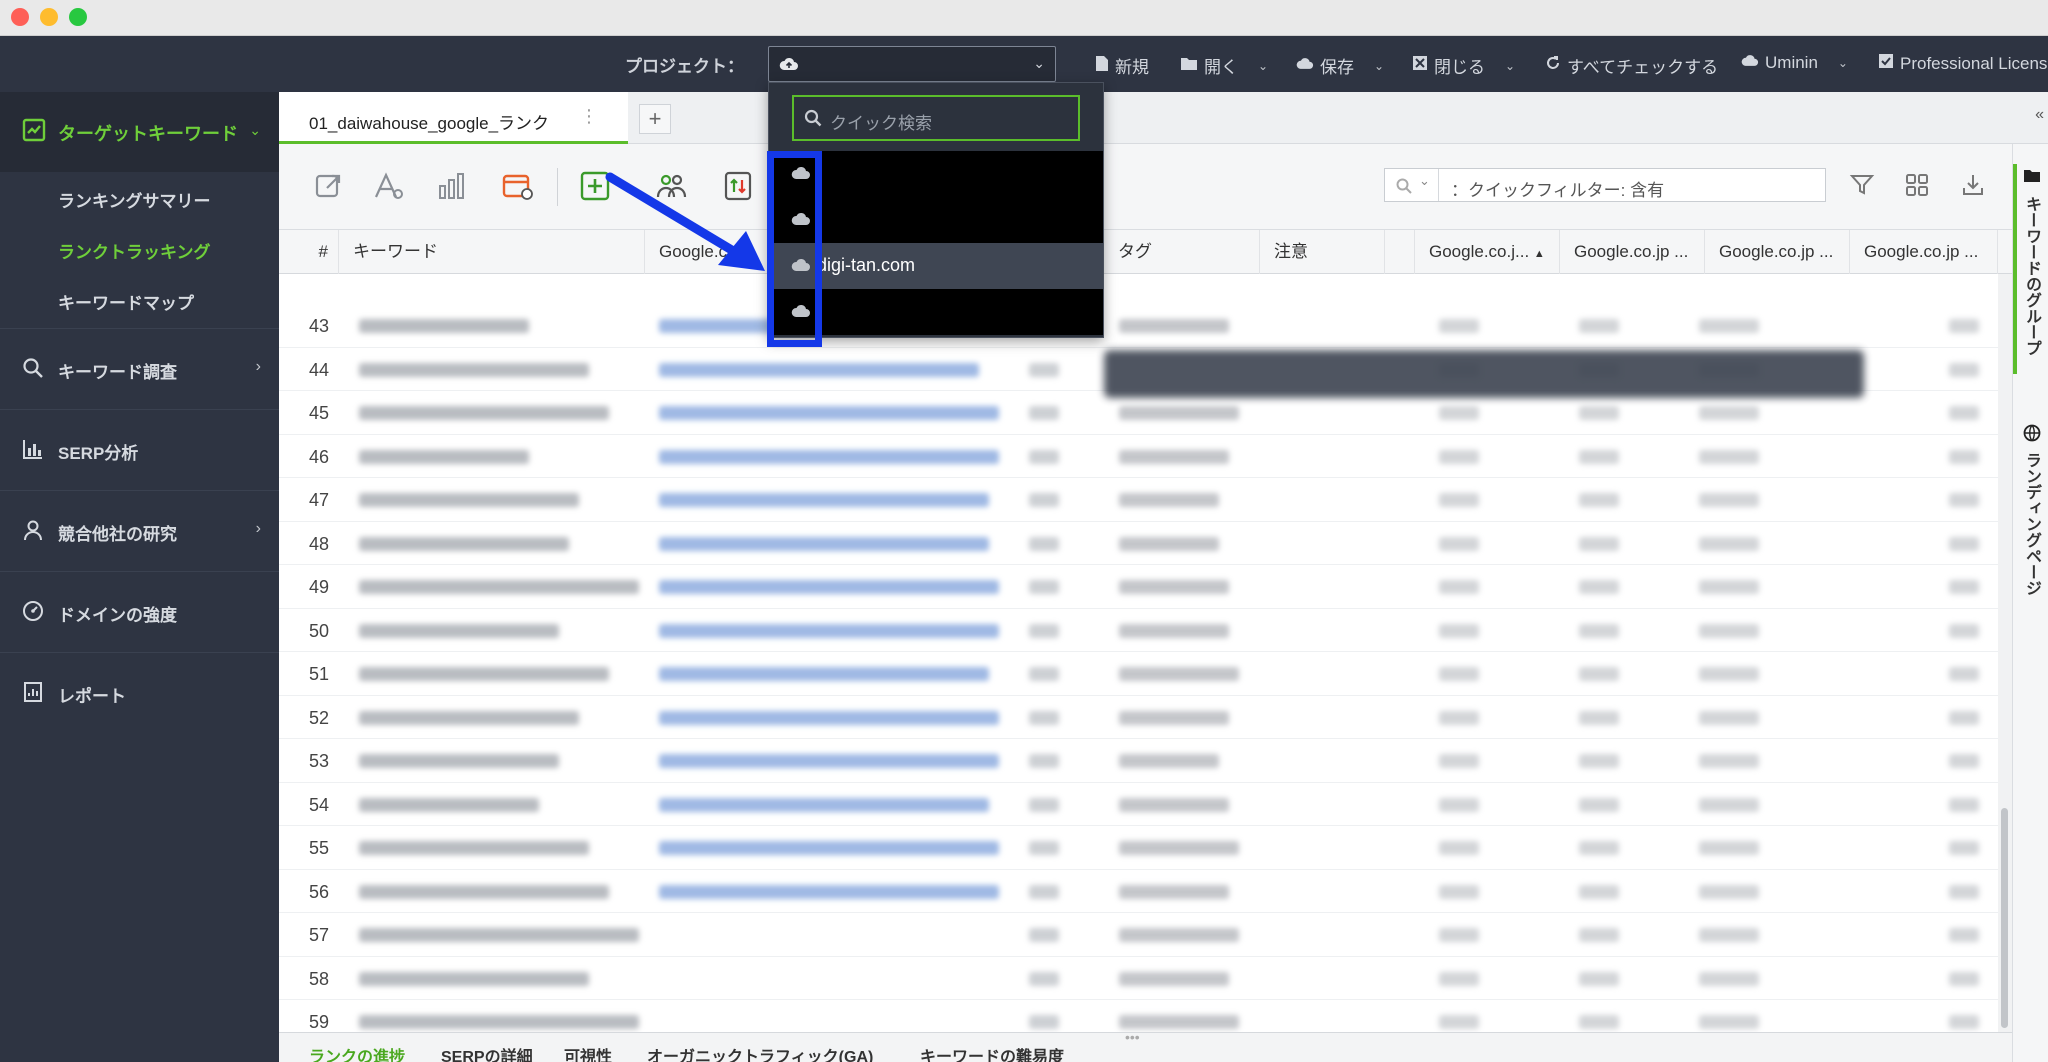 The image size is (2048, 1062). I want to click on table-row: 51, so click(1145, 674).